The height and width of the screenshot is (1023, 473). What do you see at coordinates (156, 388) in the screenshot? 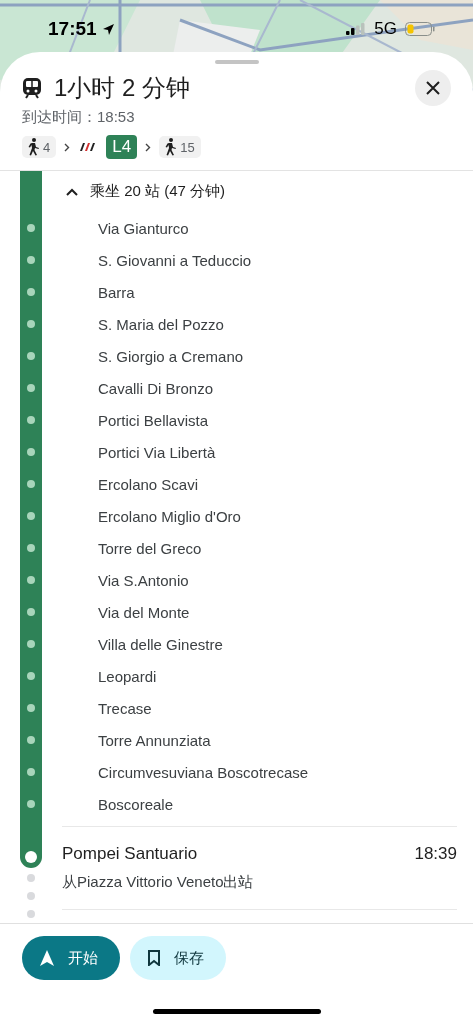
I see `stop-name: Cavalli Di Bronzo` at bounding box center [156, 388].